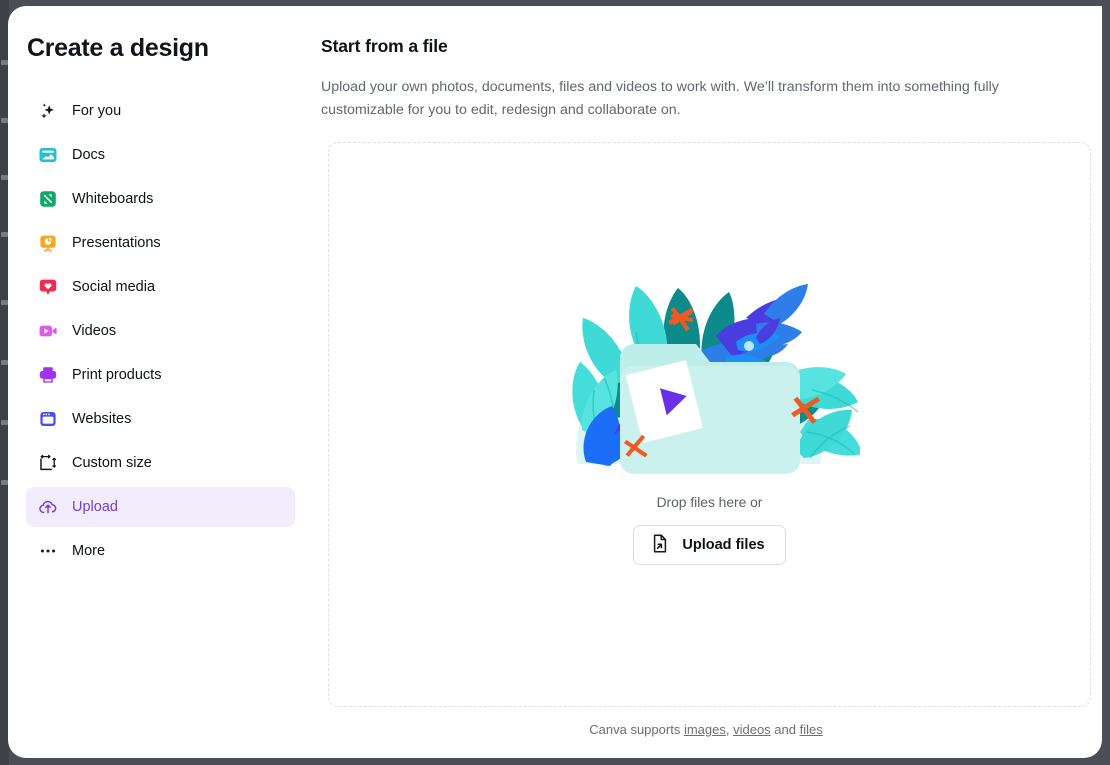 This screenshot has width=1110, height=765. I want to click on sidebar-item-label: More, so click(89, 550).